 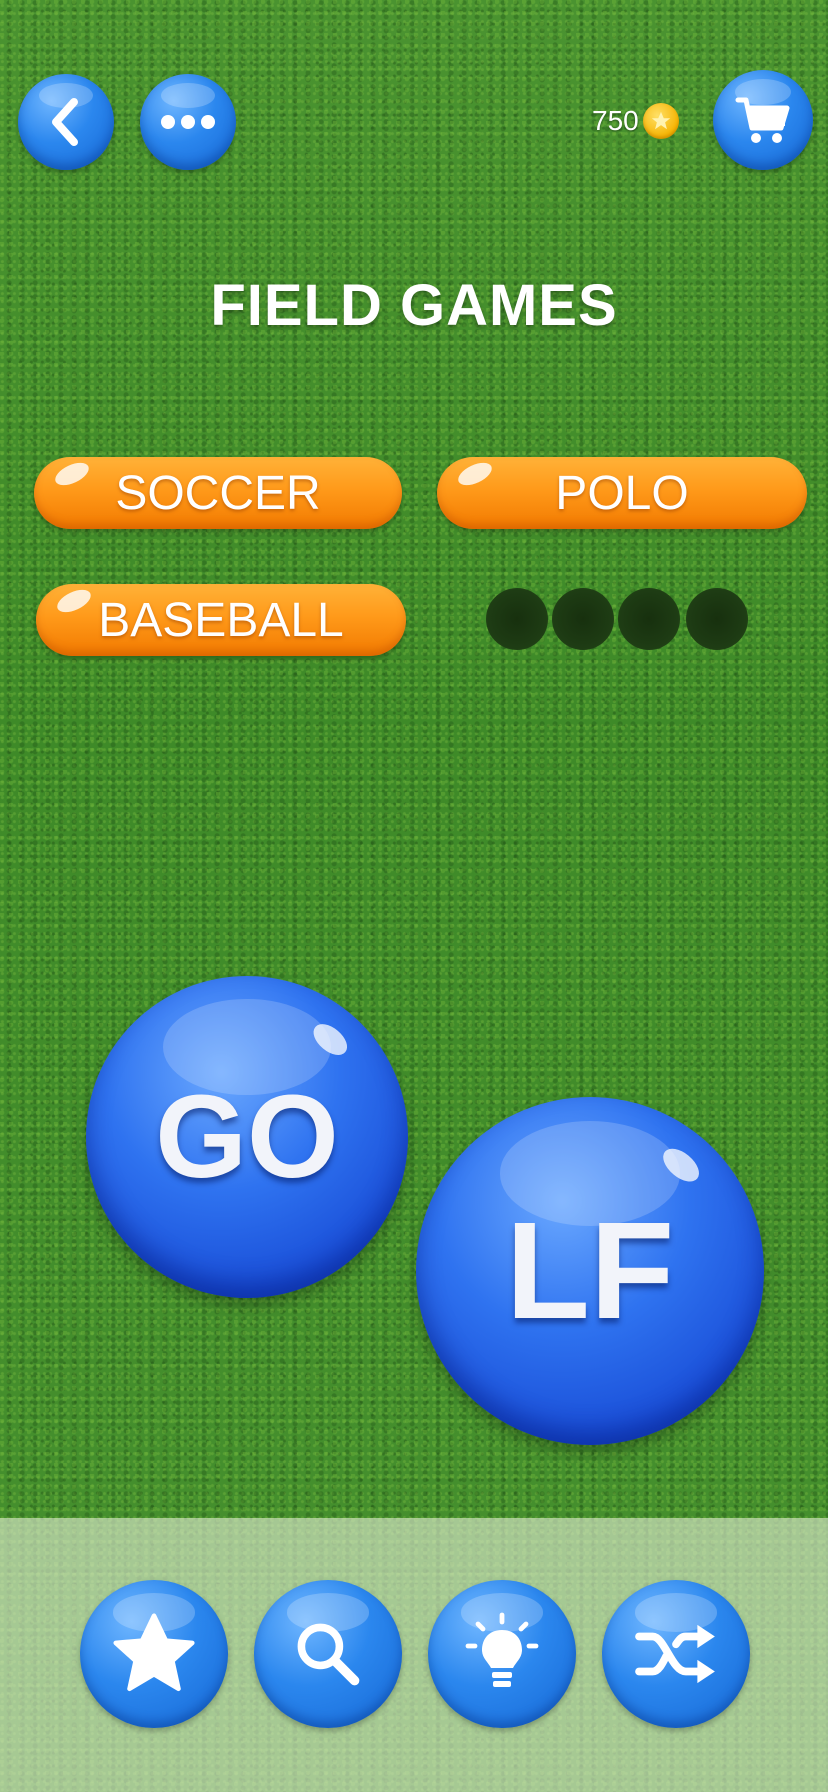 What do you see at coordinates (615, 120) in the screenshot?
I see `coin-count: 750` at bounding box center [615, 120].